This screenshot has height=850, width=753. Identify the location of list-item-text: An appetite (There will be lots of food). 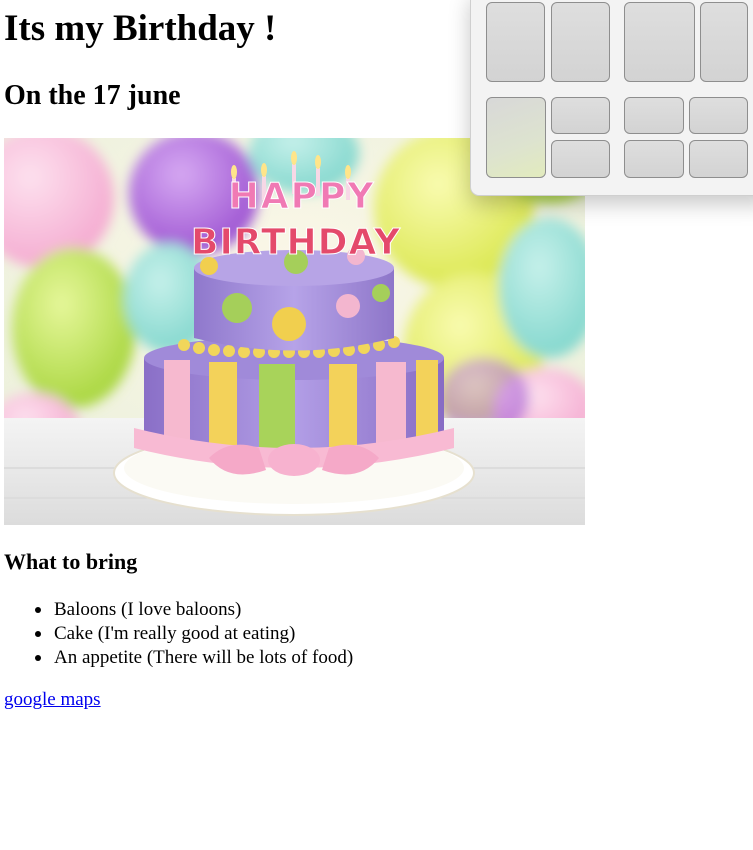
(204, 657).